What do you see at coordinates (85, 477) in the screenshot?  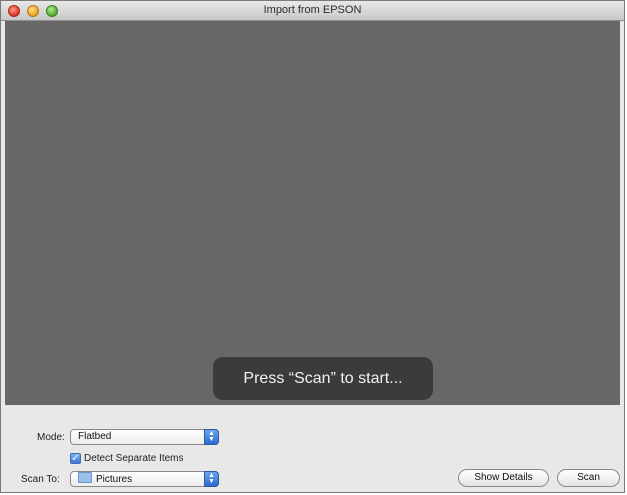 I see `folder-icon` at bounding box center [85, 477].